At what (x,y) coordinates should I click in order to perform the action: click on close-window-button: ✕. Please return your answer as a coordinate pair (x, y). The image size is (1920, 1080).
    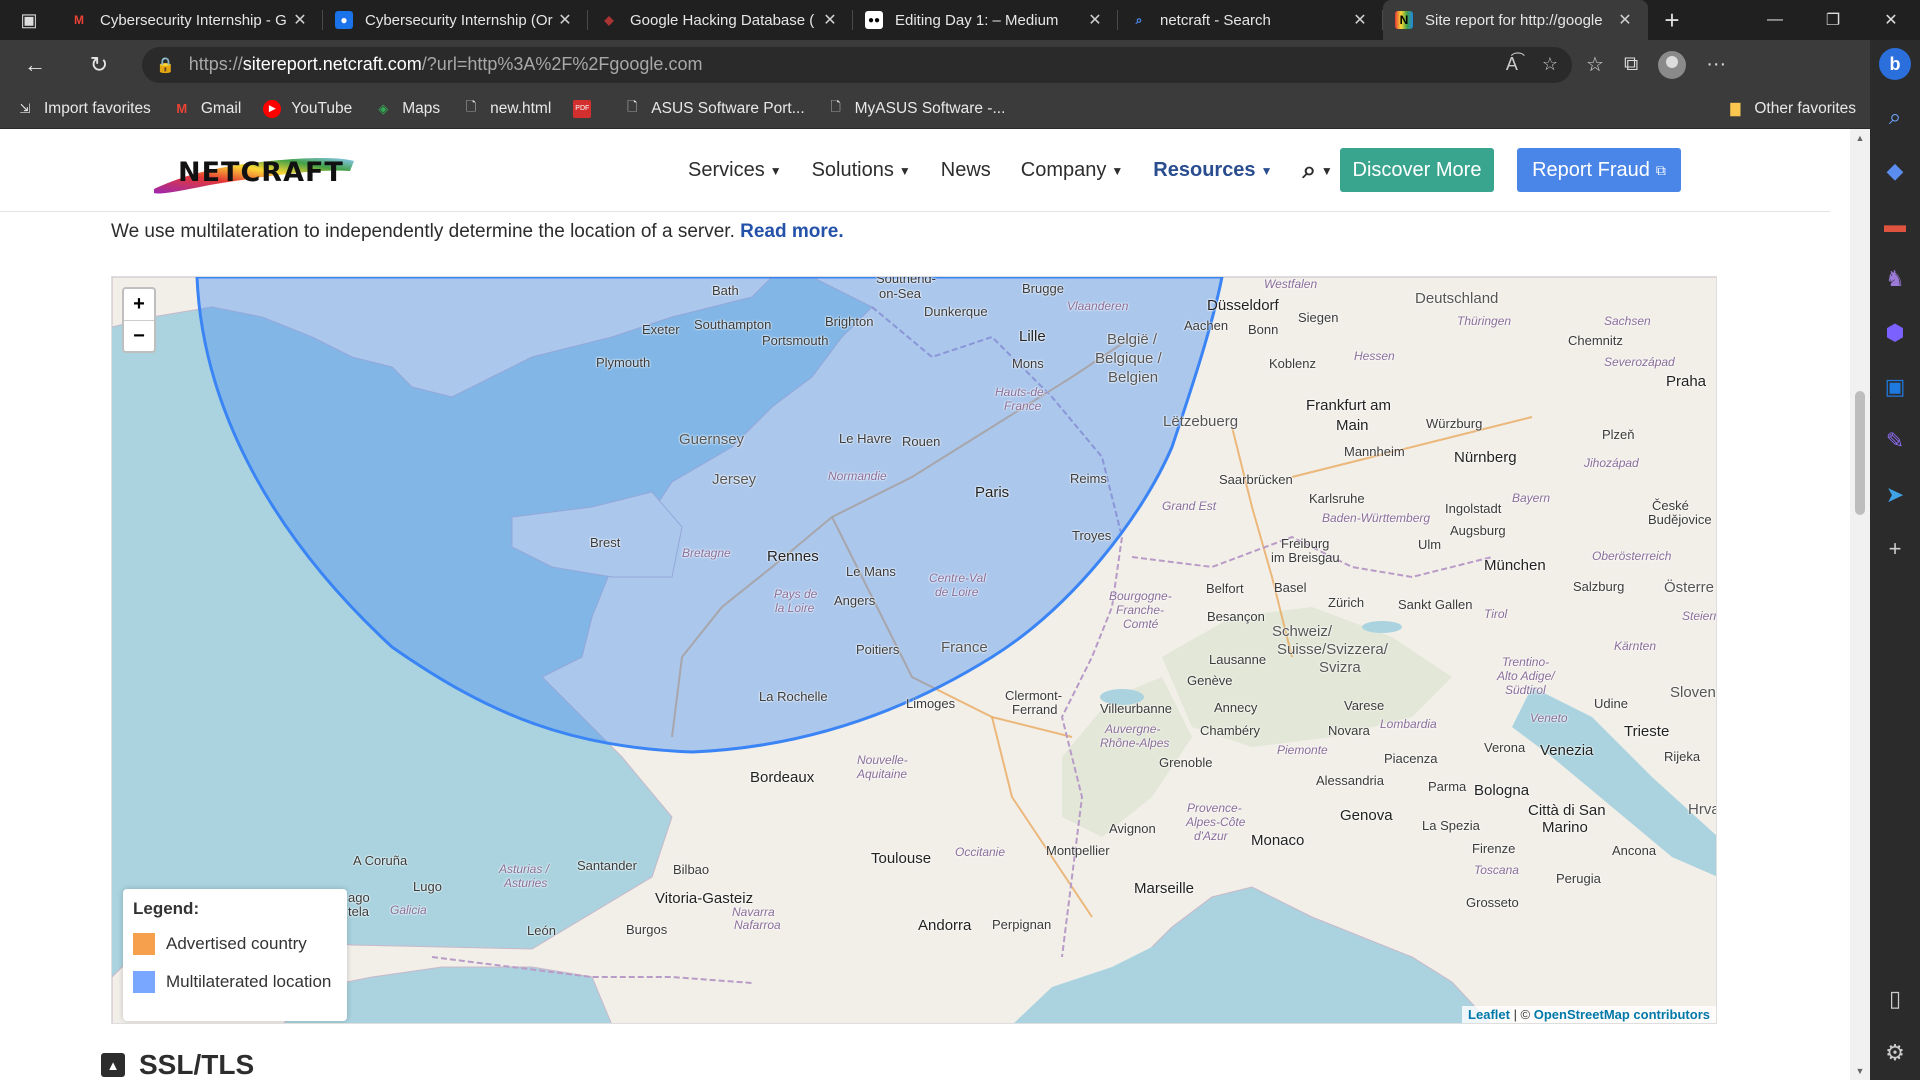
    Looking at the image, I should click on (1891, 20).